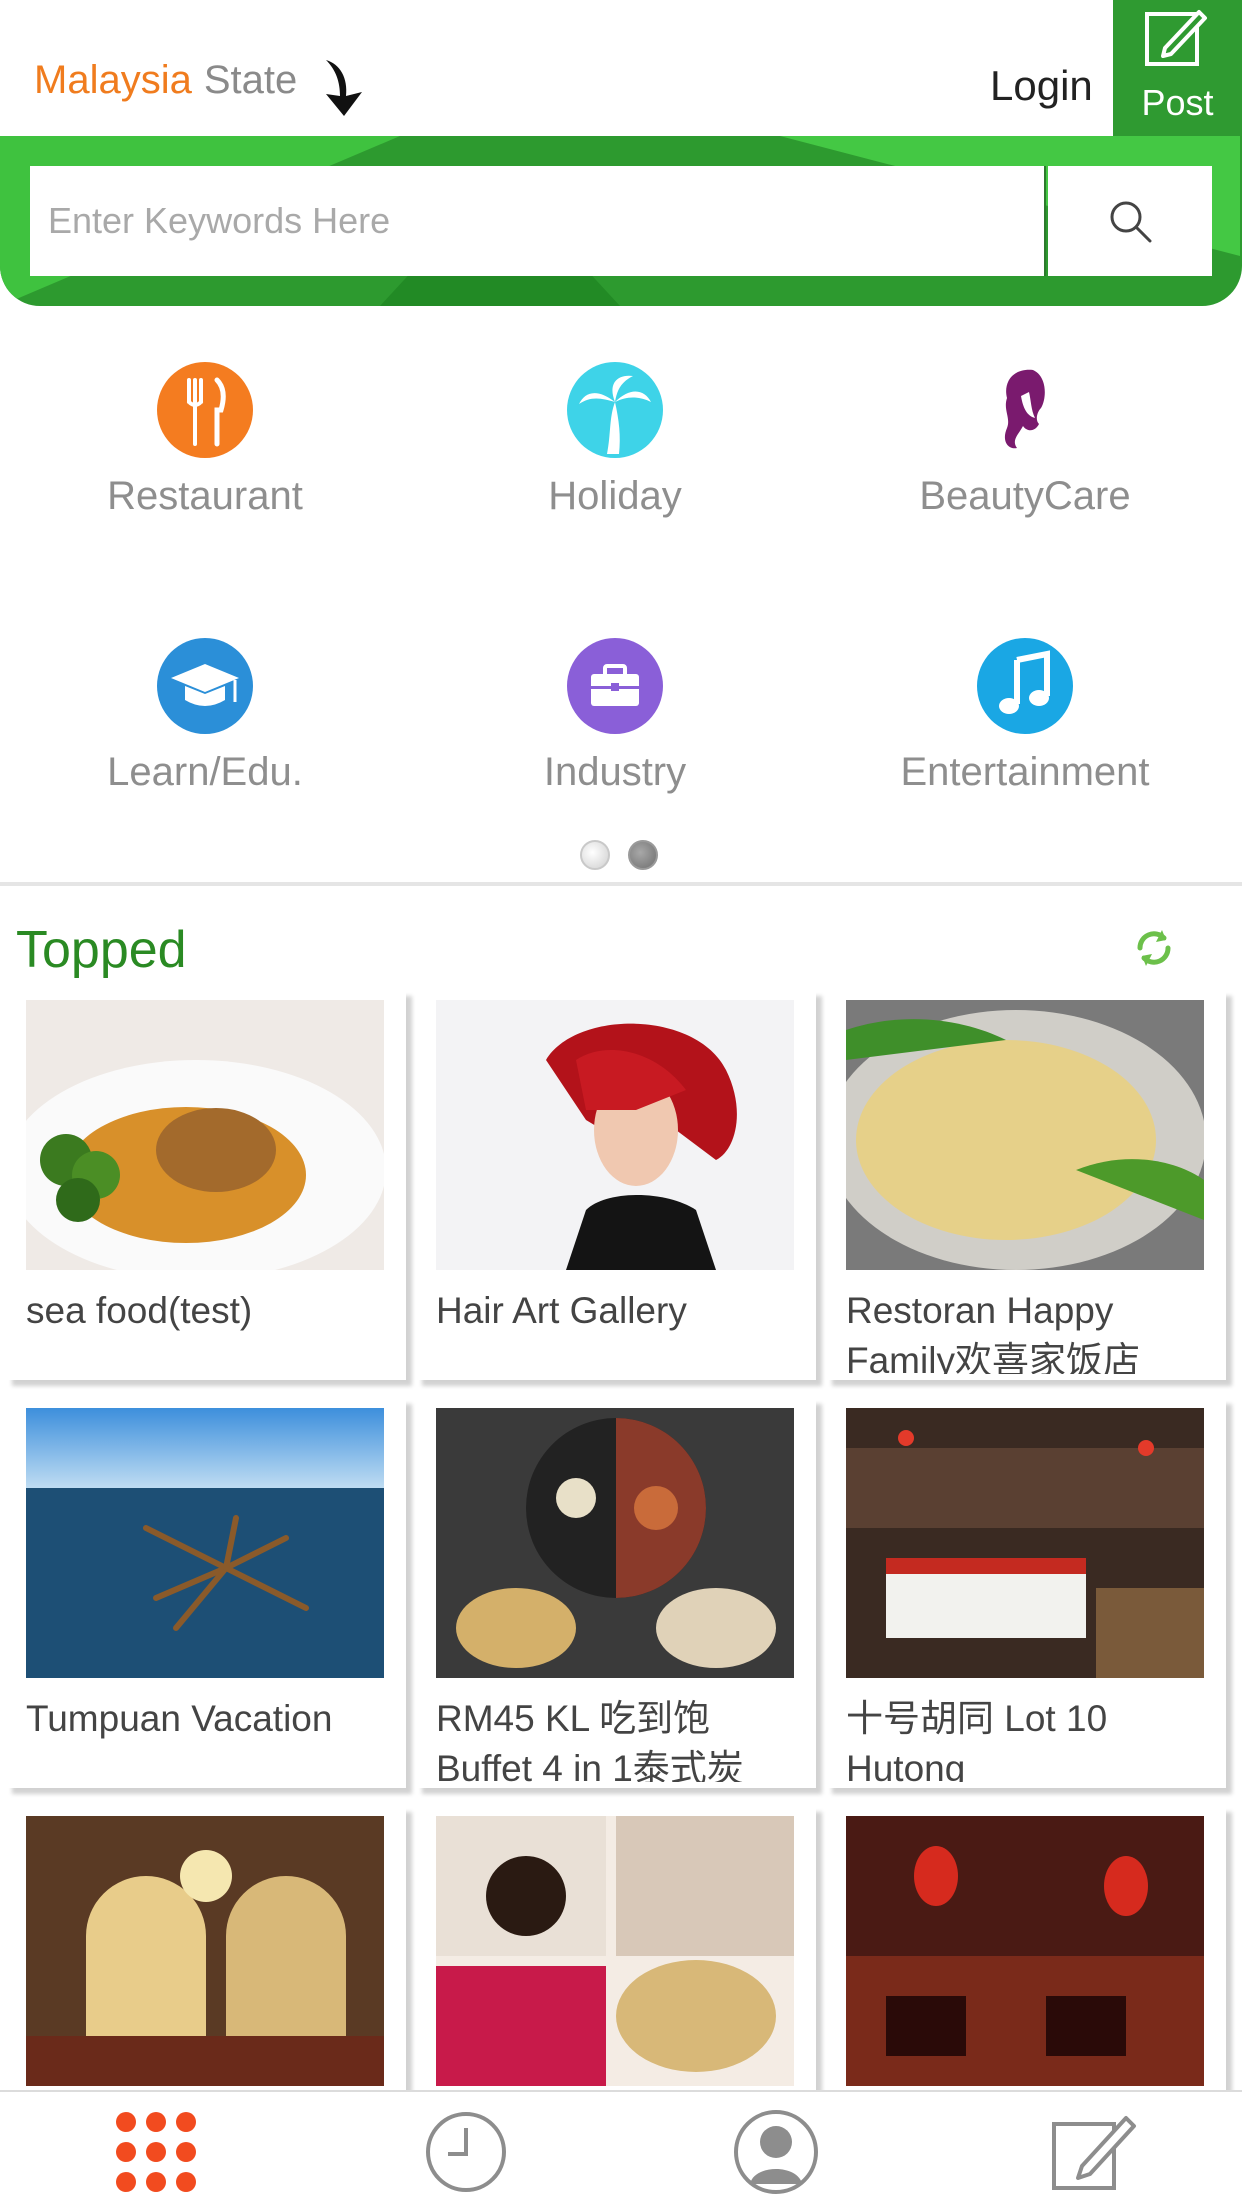 Image resolution: width=1242 pixels, height=2208 pixels. I want to click on listing-card: sea food(test), so click(206, 1185).